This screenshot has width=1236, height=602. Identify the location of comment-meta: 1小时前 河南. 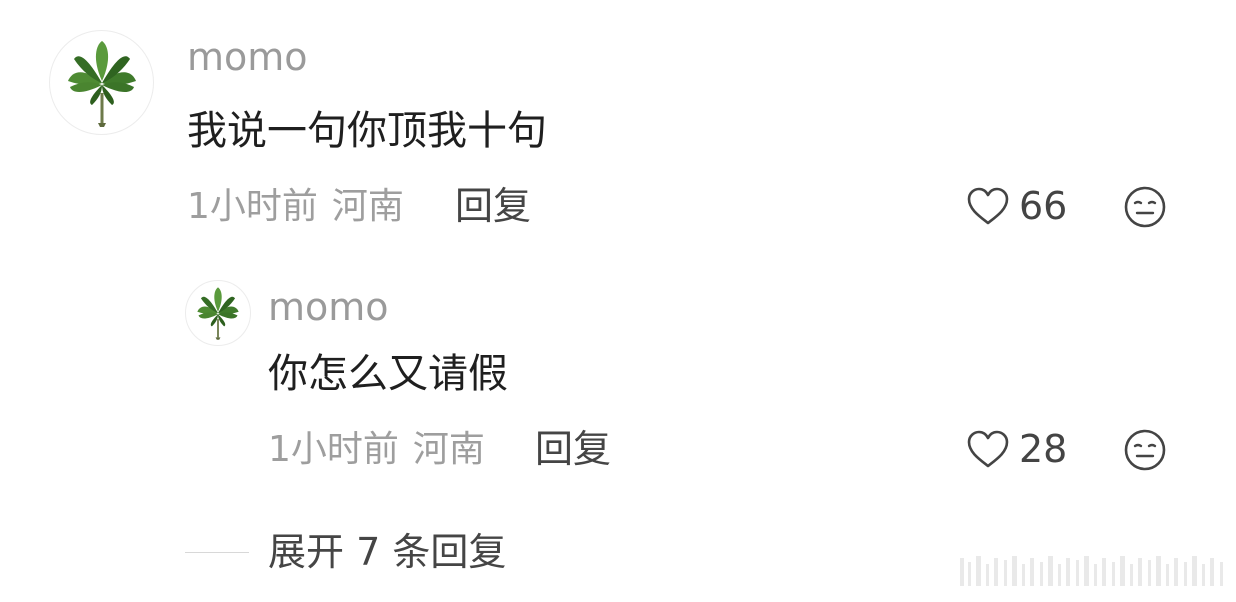
(295, 207).